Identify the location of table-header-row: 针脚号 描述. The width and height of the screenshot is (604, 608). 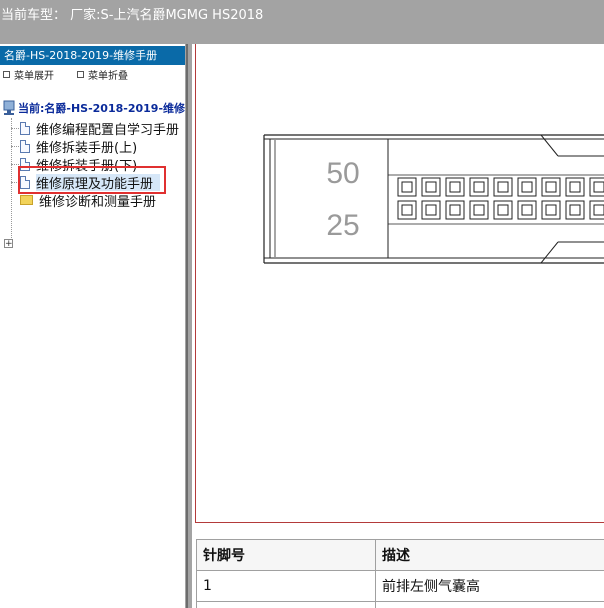
(400, 555).